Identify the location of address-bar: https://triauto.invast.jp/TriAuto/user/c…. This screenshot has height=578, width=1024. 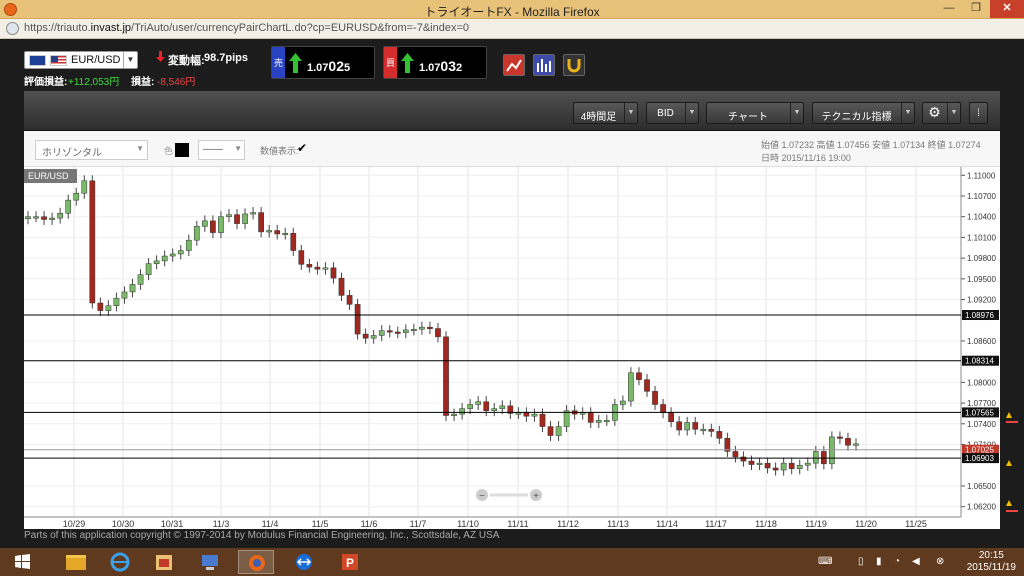
(512, 29).